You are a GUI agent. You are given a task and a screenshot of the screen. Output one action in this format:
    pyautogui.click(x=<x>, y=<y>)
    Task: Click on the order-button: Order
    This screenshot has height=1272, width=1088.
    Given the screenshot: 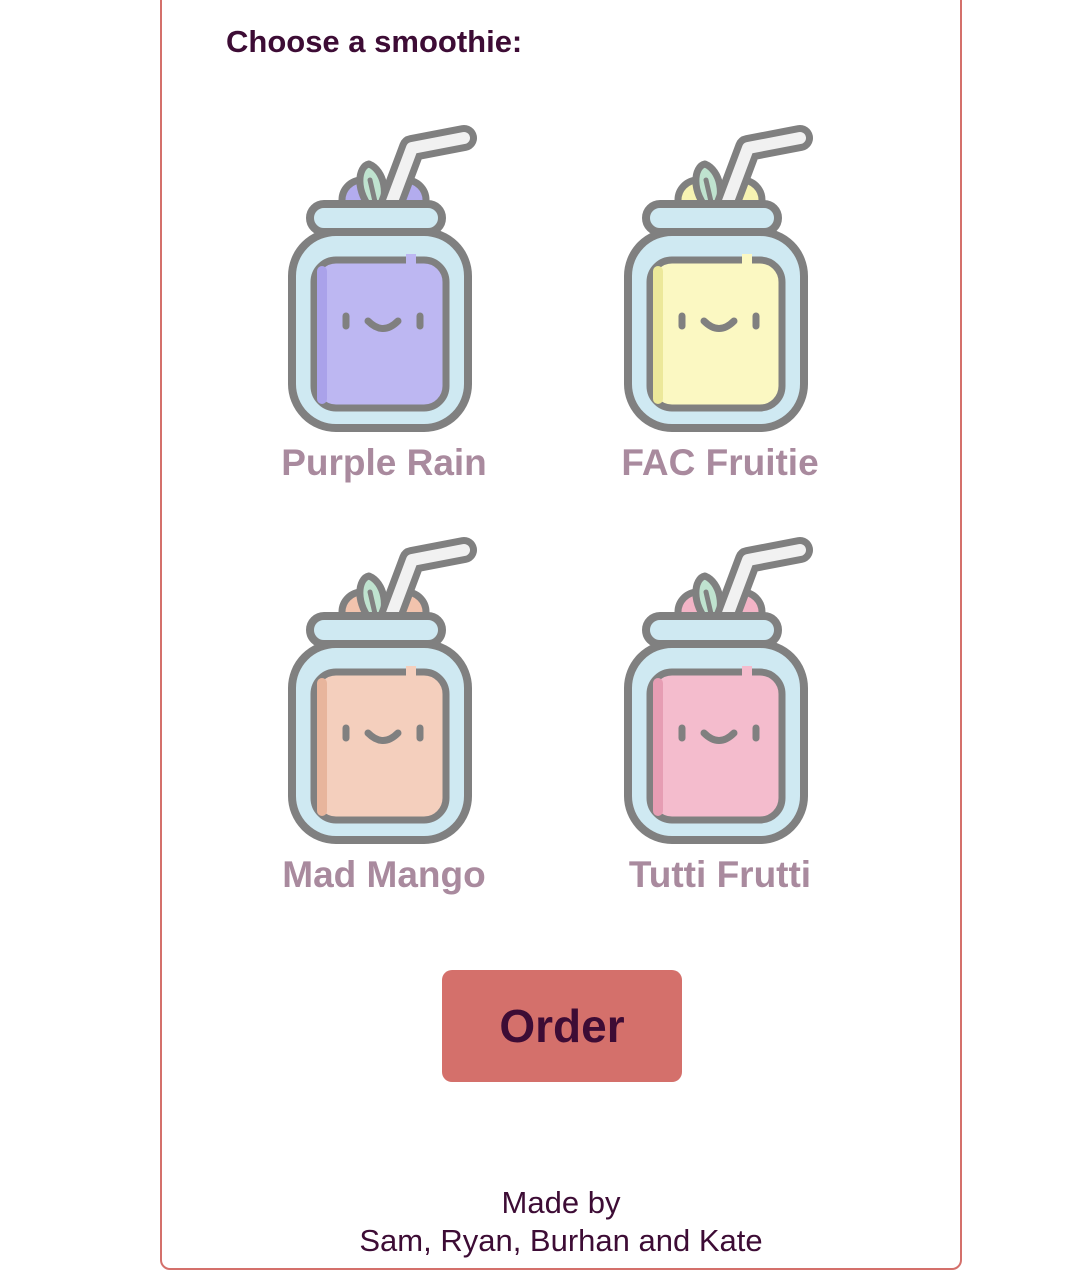 What is the action you would take?
    pyautogui.click(x=562, y=1026)
    